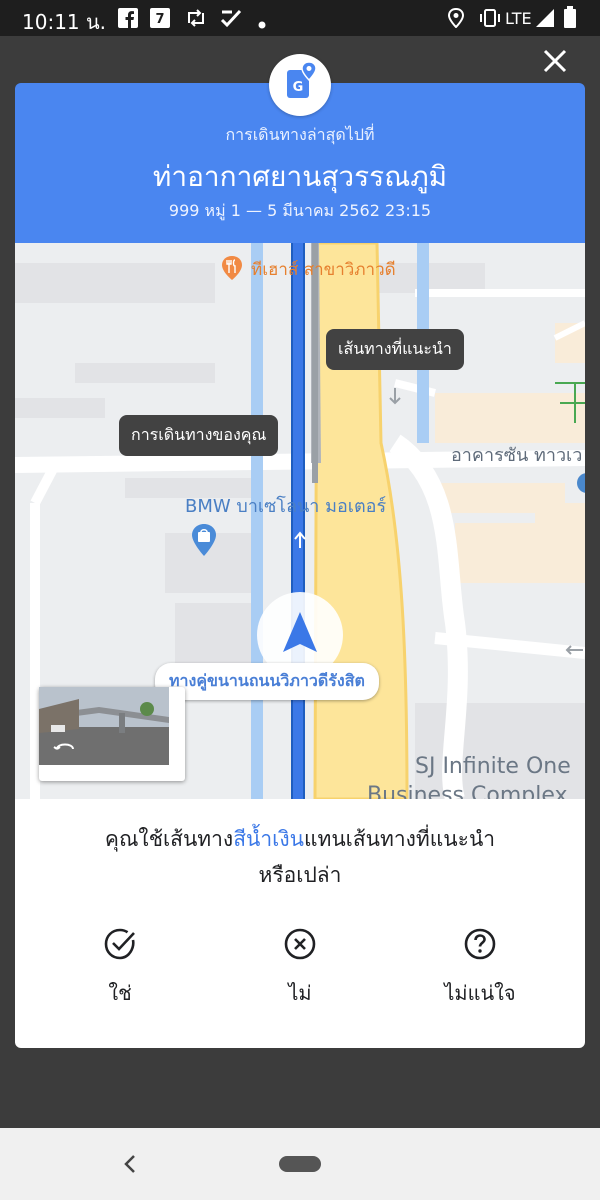 This screenshot has height=1200, width=600. Describe the element at coordinates (298, 87) in the screenshot. I see `svg-text: G` at that location.